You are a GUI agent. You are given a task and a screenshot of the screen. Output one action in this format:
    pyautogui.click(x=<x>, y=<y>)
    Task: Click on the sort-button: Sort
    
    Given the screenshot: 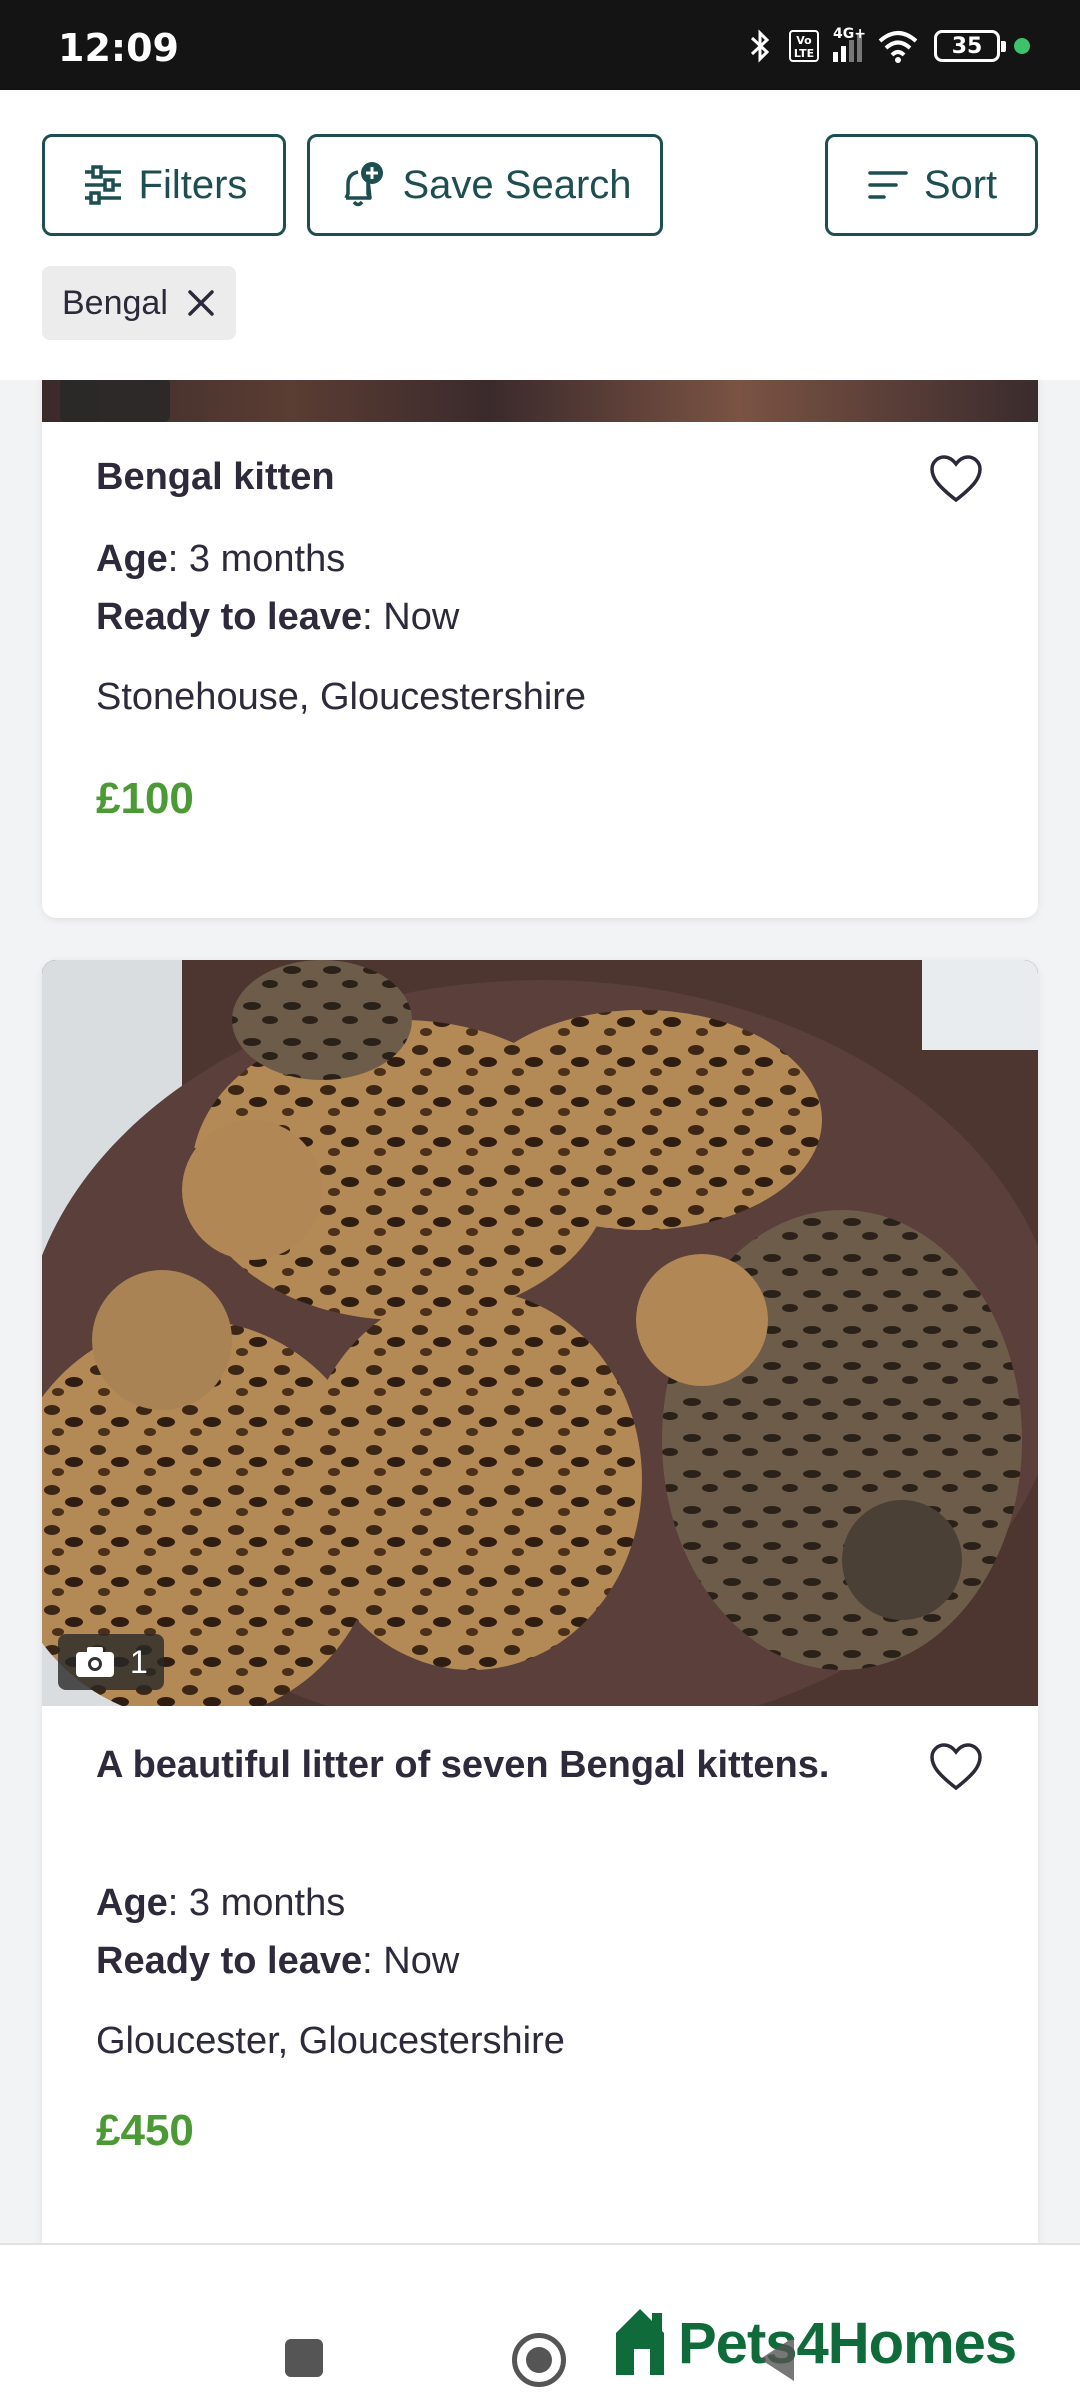 What is the action you would take?
    pyautogui.click(x=931, y=185)
    